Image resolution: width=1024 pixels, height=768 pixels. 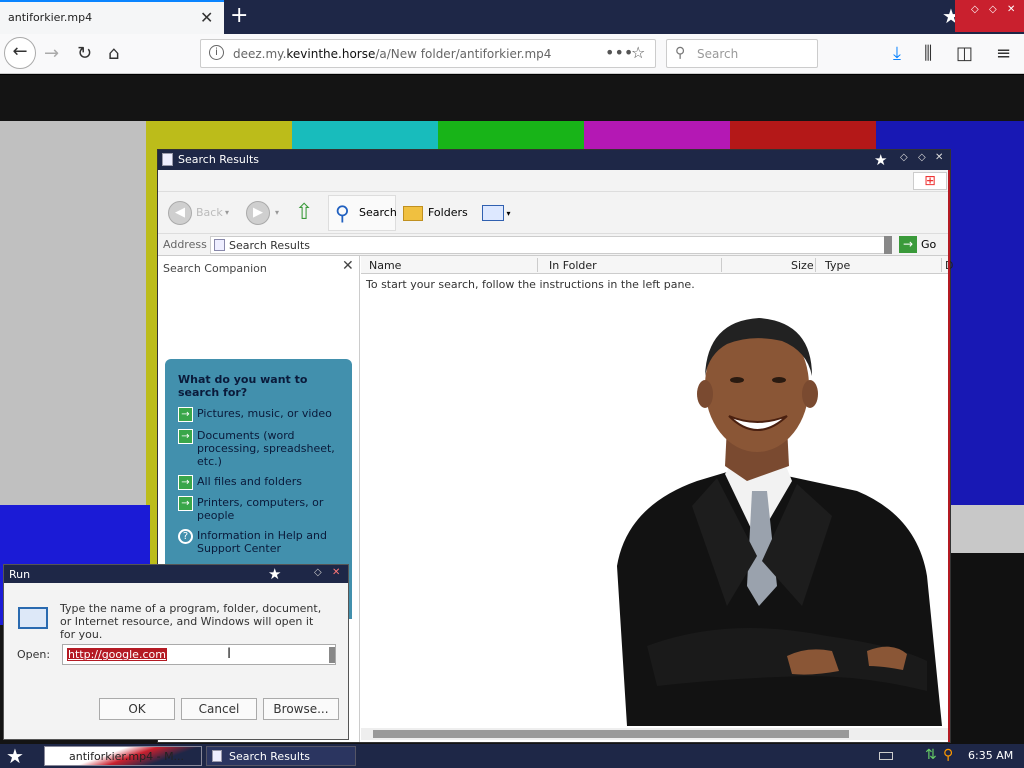 What do you see at coordinates (964, 54) in the screenshot?
I see `sidebar-icon: ◫` at bounding box center [964, 54].